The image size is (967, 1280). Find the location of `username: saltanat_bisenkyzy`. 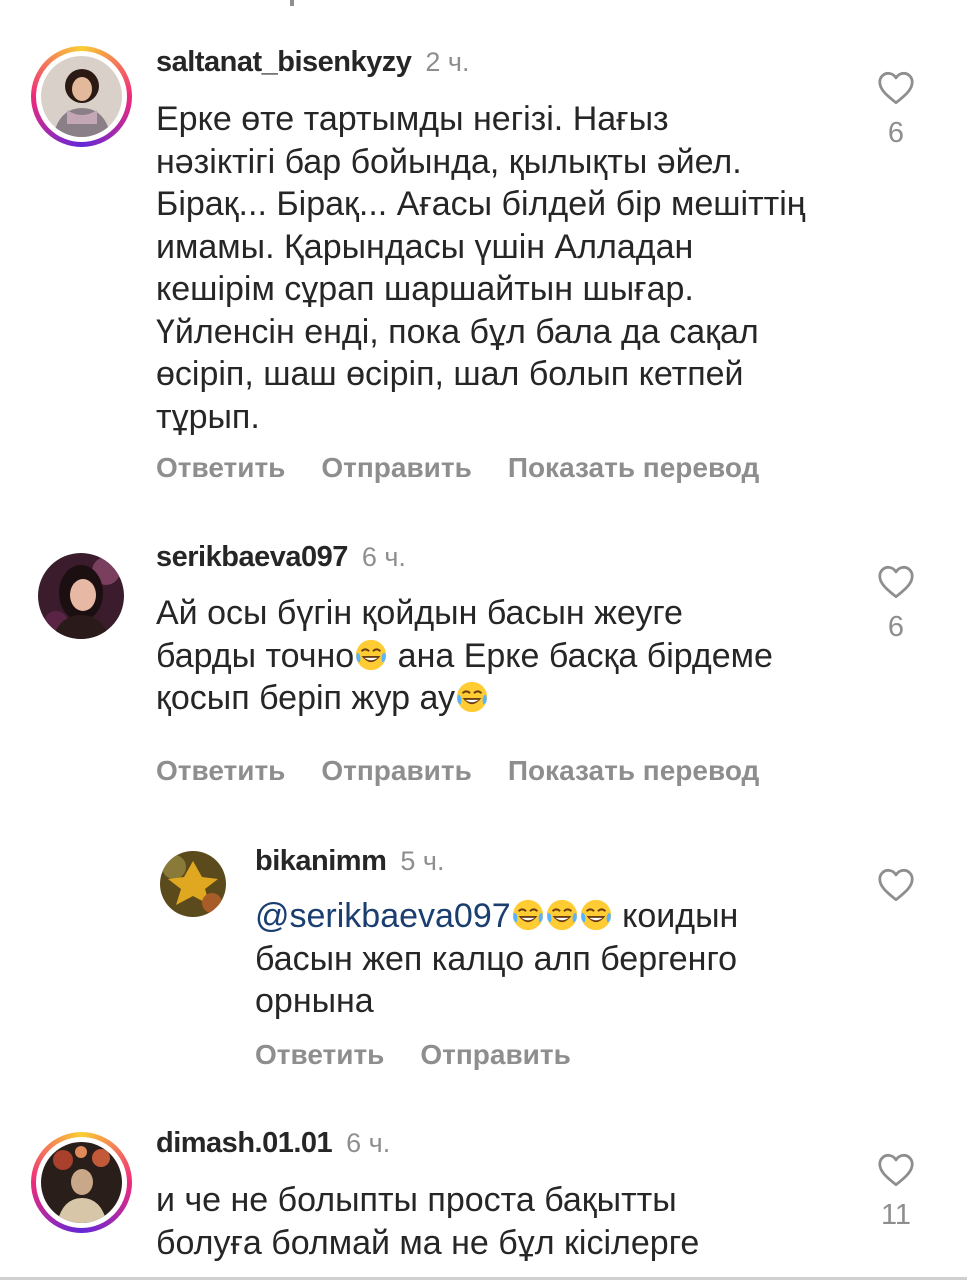

username: saltanat_bisenkyzy is located at coordinates (284, 62).